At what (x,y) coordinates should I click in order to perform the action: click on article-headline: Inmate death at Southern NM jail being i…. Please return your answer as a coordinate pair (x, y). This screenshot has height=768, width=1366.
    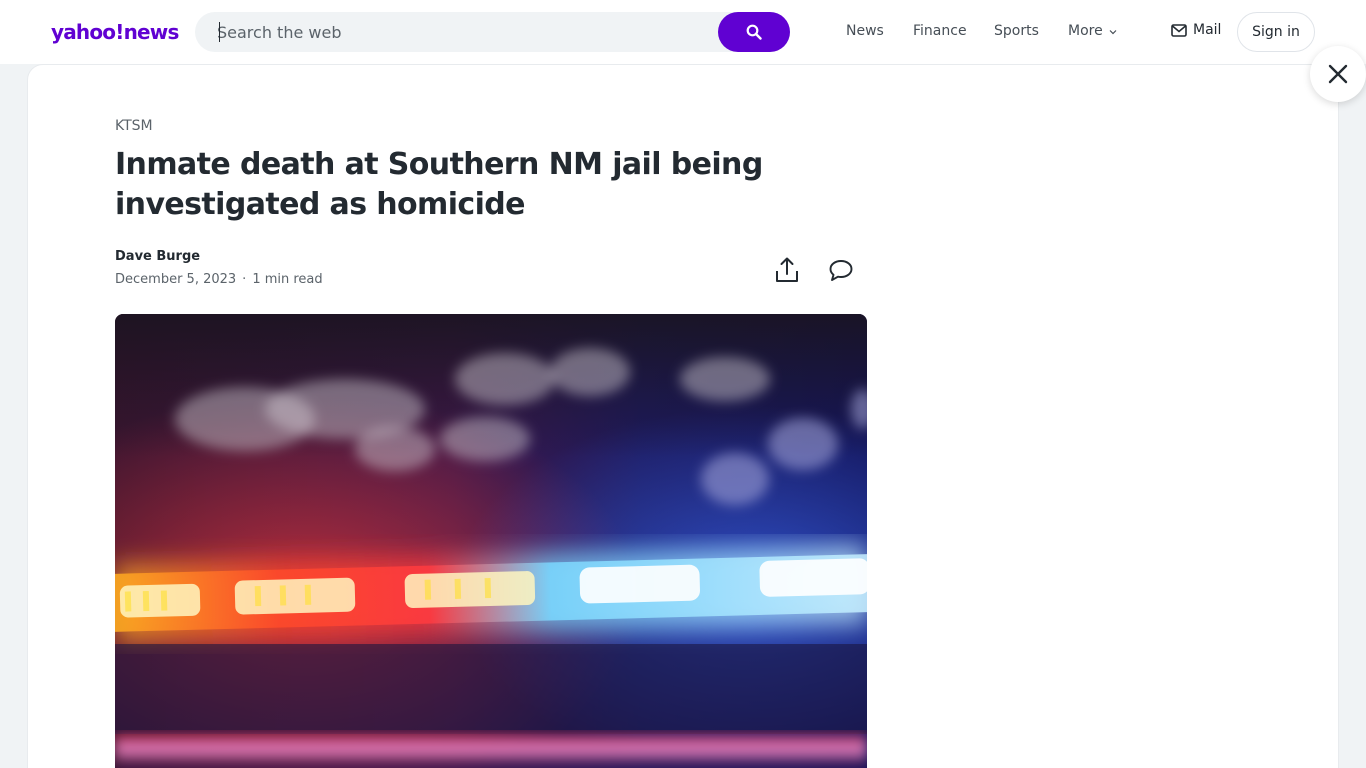
    Looking at the image, I should click on (439, 184).